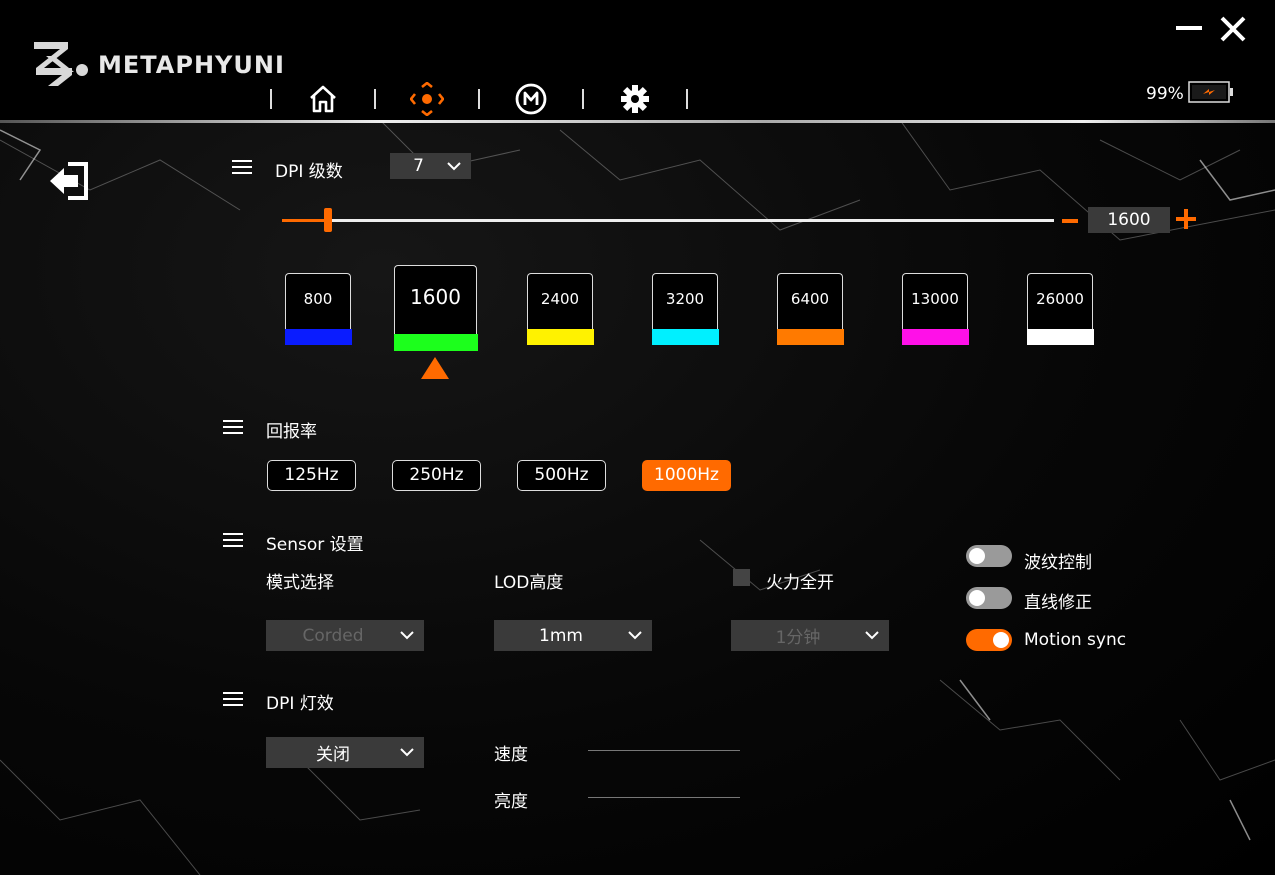 Image resolution: width=1275 pixels, height=875 pixels. What do you see at coordinates (435, 297) in the screenshot?
I see `dpi-level-value: 1600` at bounding box center [435, 297].